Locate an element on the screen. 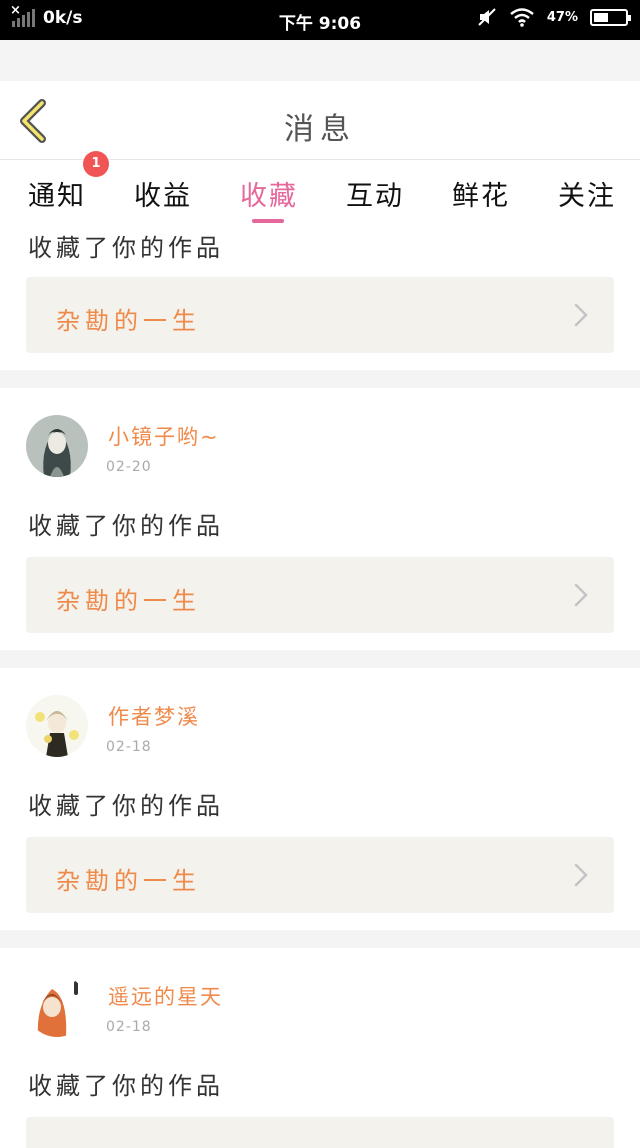  navigation-header: 消息 is located at coordinates (320, 120).